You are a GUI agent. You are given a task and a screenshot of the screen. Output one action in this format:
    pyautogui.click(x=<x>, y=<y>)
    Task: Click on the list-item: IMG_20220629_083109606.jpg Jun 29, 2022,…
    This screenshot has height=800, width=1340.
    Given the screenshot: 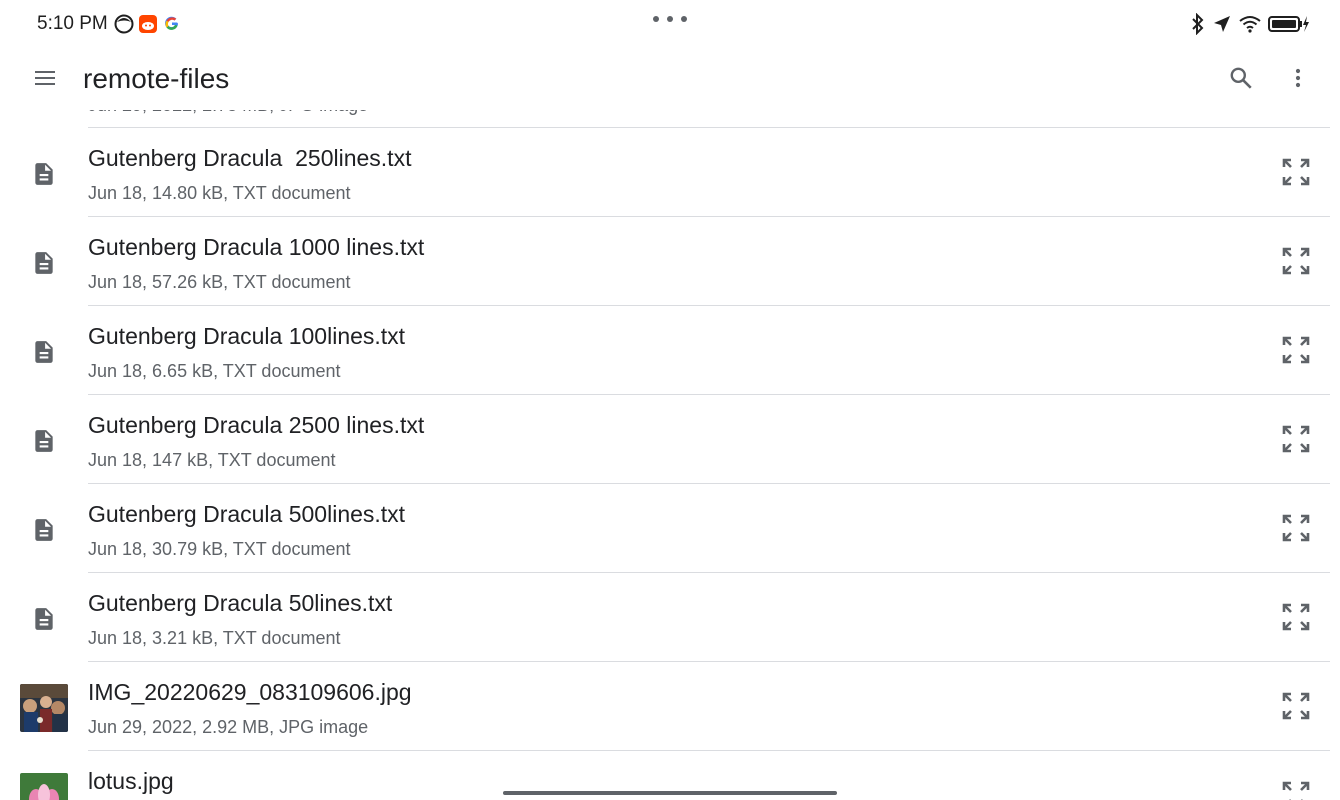 What is the action you would take?
    pyautogui.click(x=670, y=706)
    